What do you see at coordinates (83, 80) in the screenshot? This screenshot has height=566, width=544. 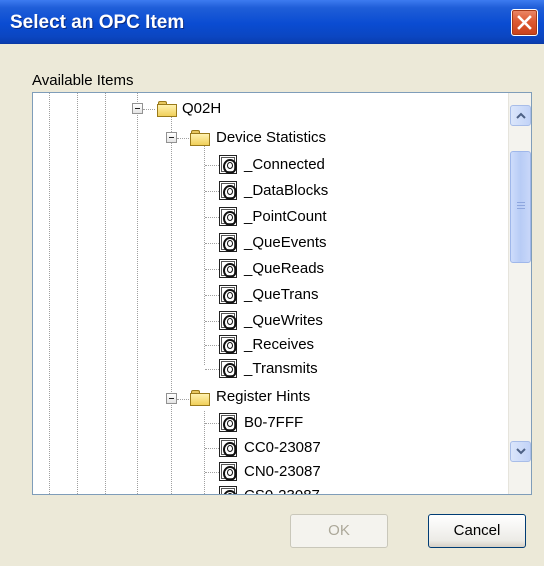 I see `available-items-label: Available Items` at bounding box center [83, 80].